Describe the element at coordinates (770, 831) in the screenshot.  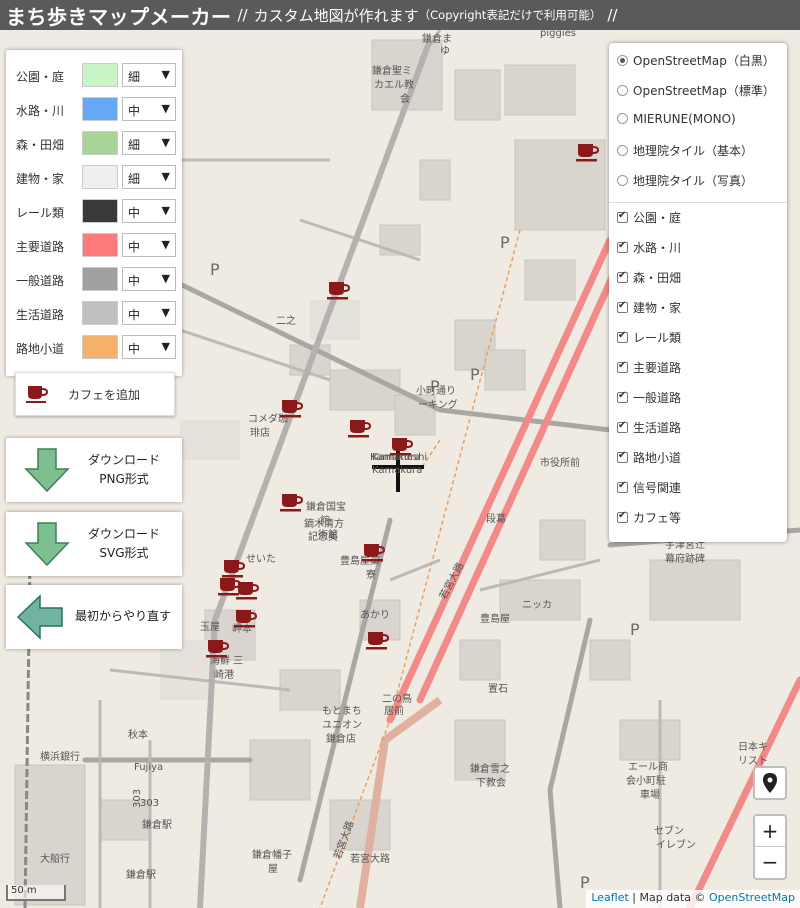
I see `zoom-in-button: +` at that location.